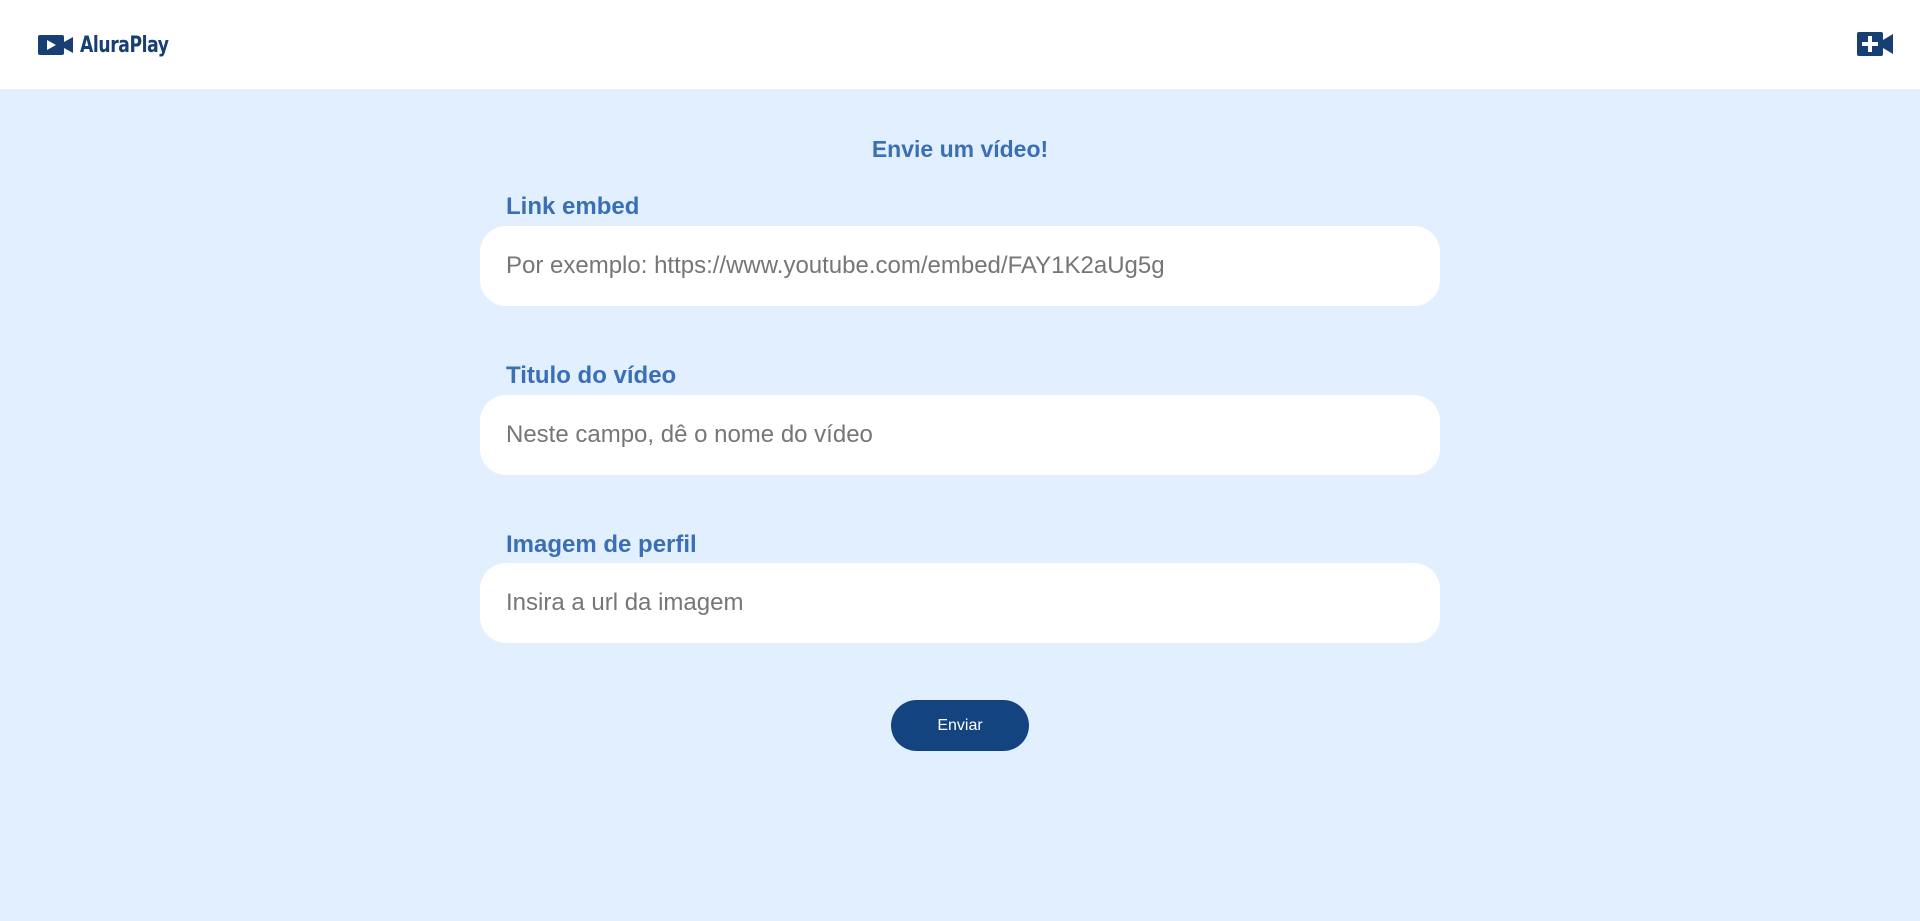  Describe the element at coordinates (601, 544) in the screenshot. I see `profile-image-label: Imagem de perfil` at that location.